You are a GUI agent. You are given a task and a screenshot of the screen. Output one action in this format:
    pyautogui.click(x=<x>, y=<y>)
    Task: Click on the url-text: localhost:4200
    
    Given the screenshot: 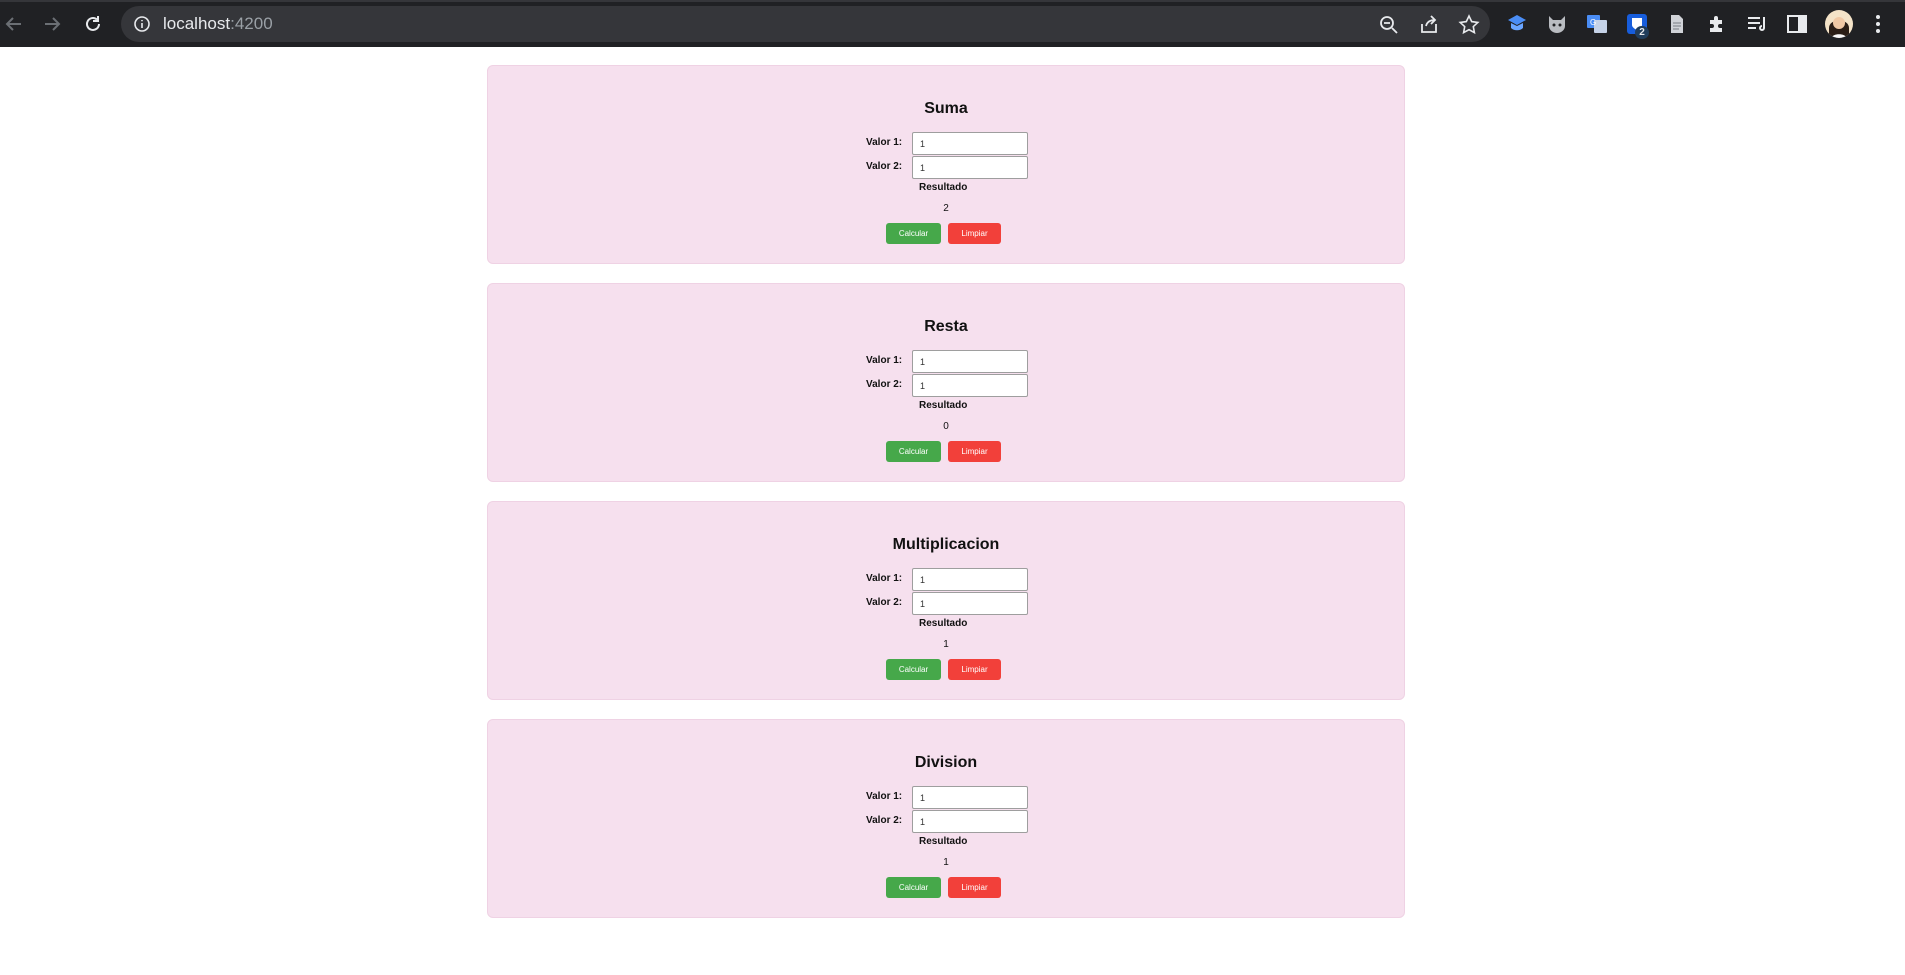 What is the action you would take?
    pyautogui.click(x=218, y=24)
    